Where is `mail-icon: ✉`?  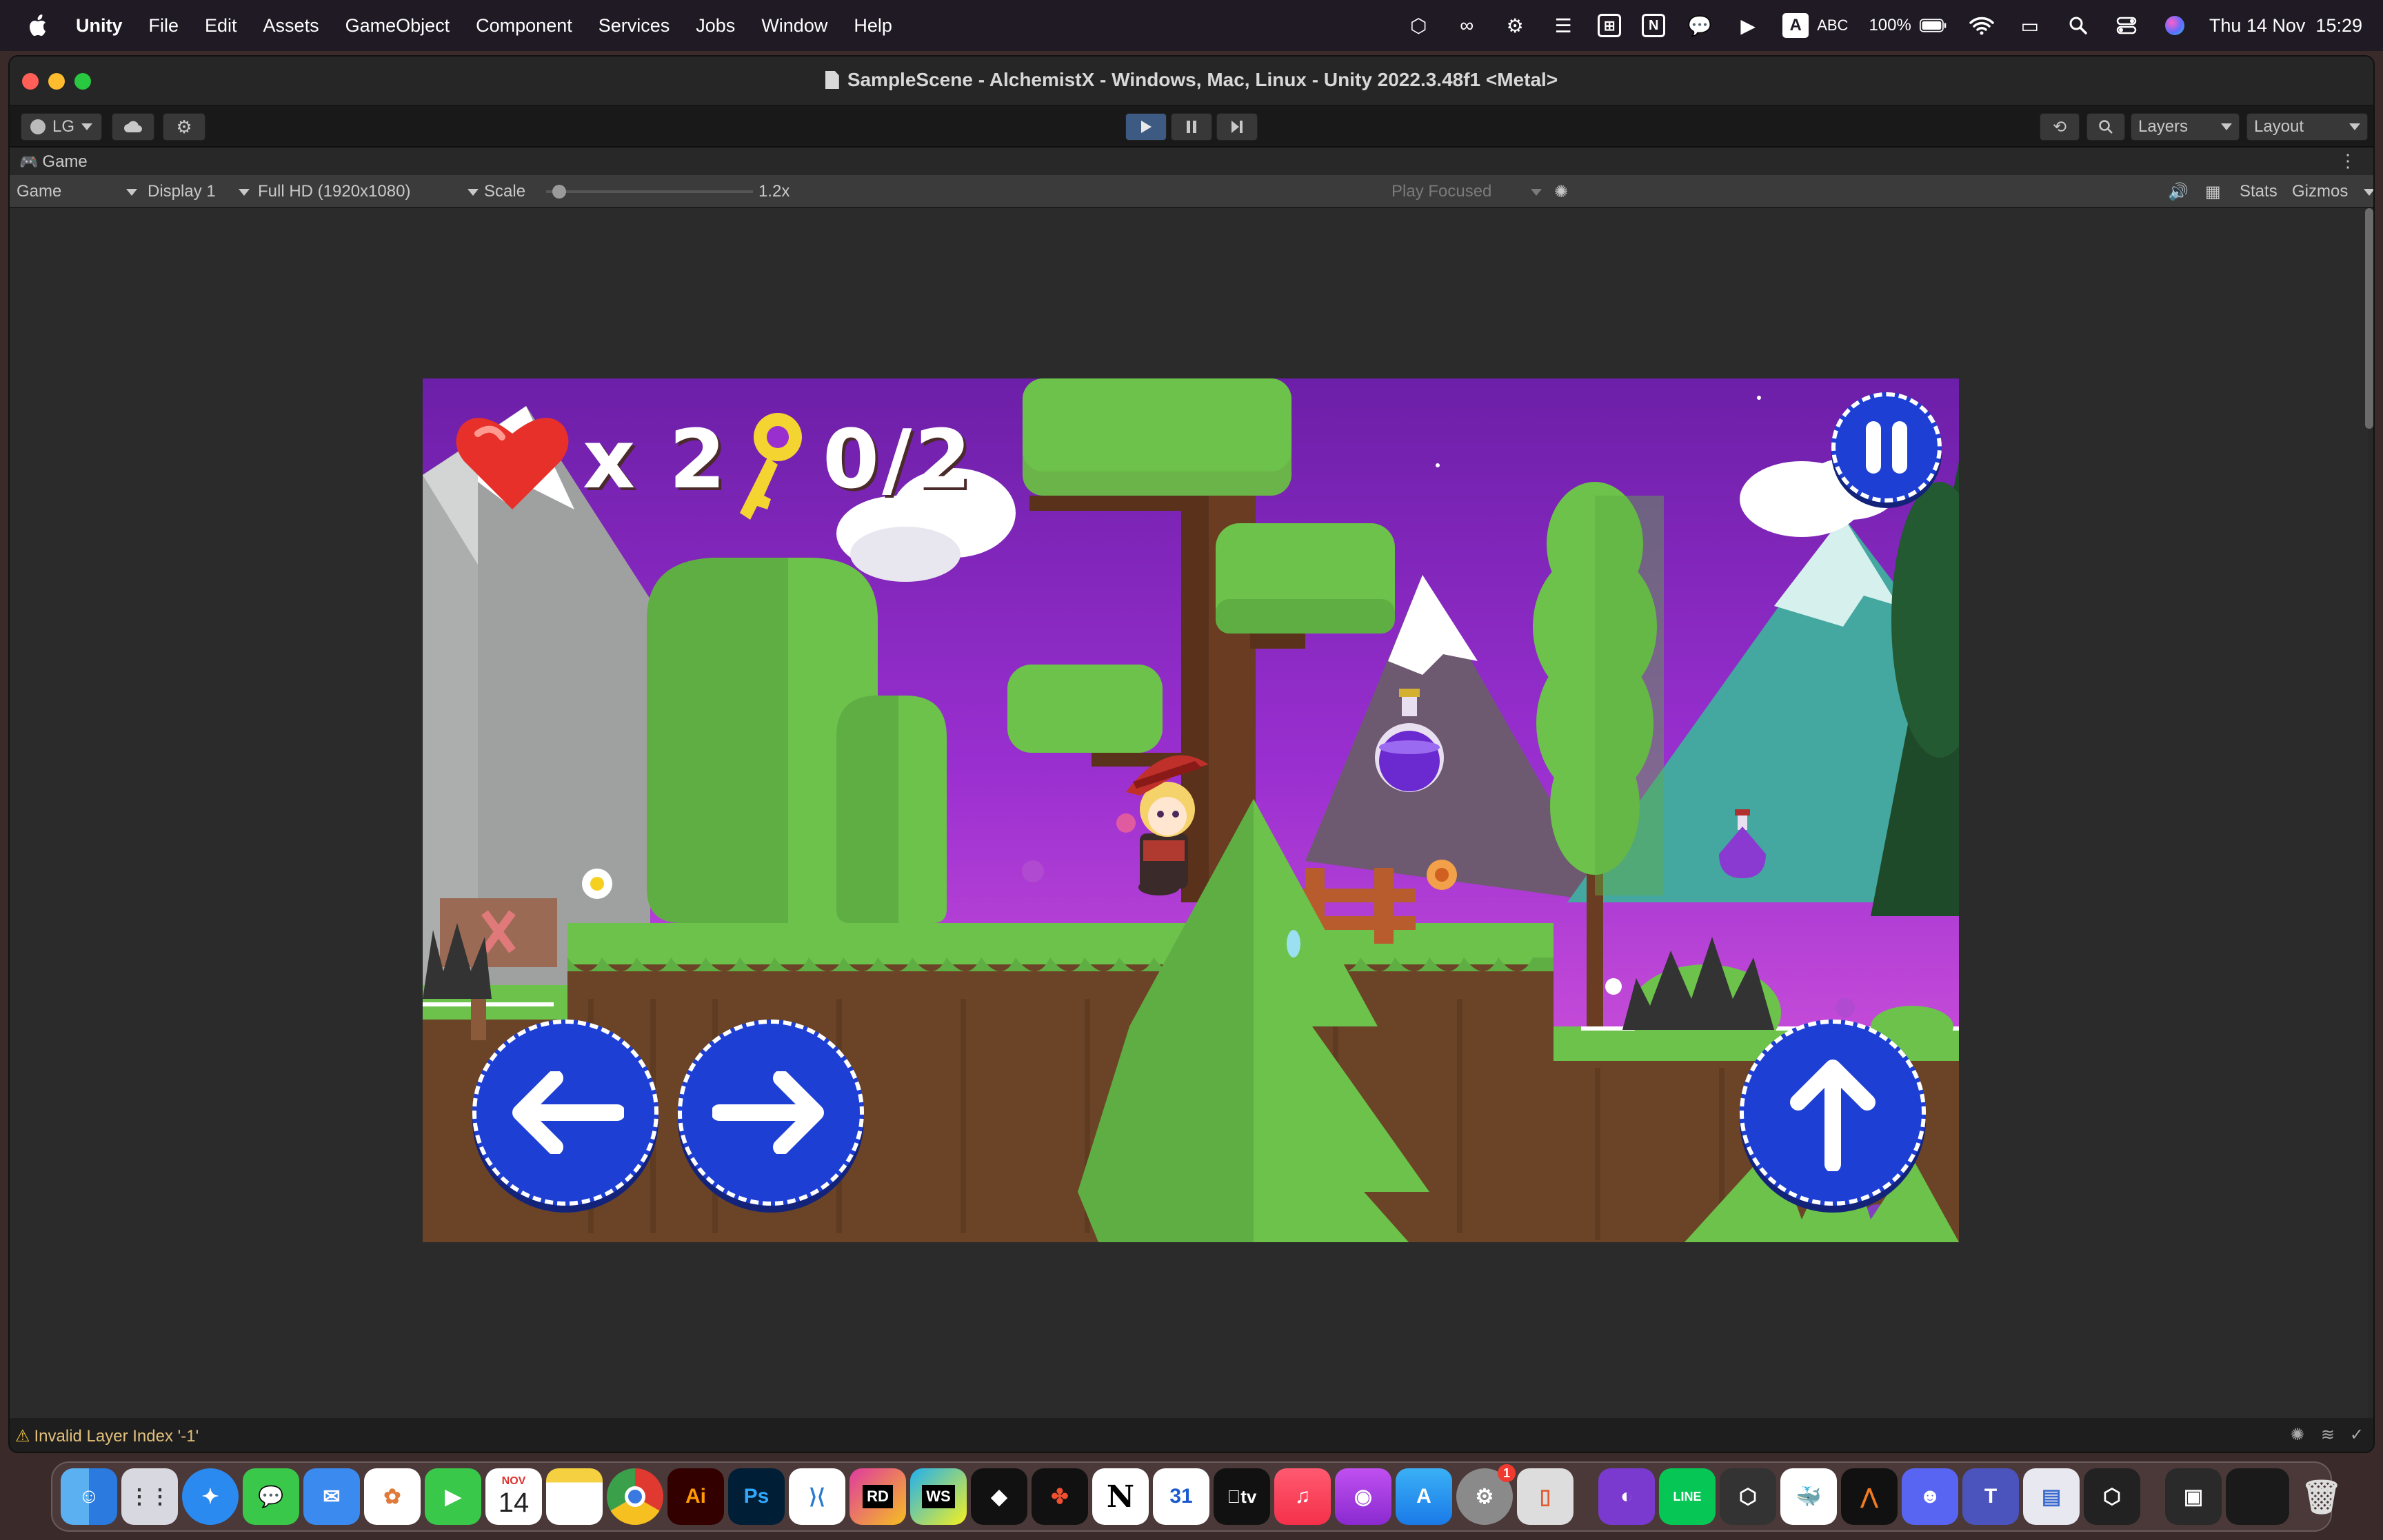 mail-icon: ✉ is located at coordinates (331, 1496).